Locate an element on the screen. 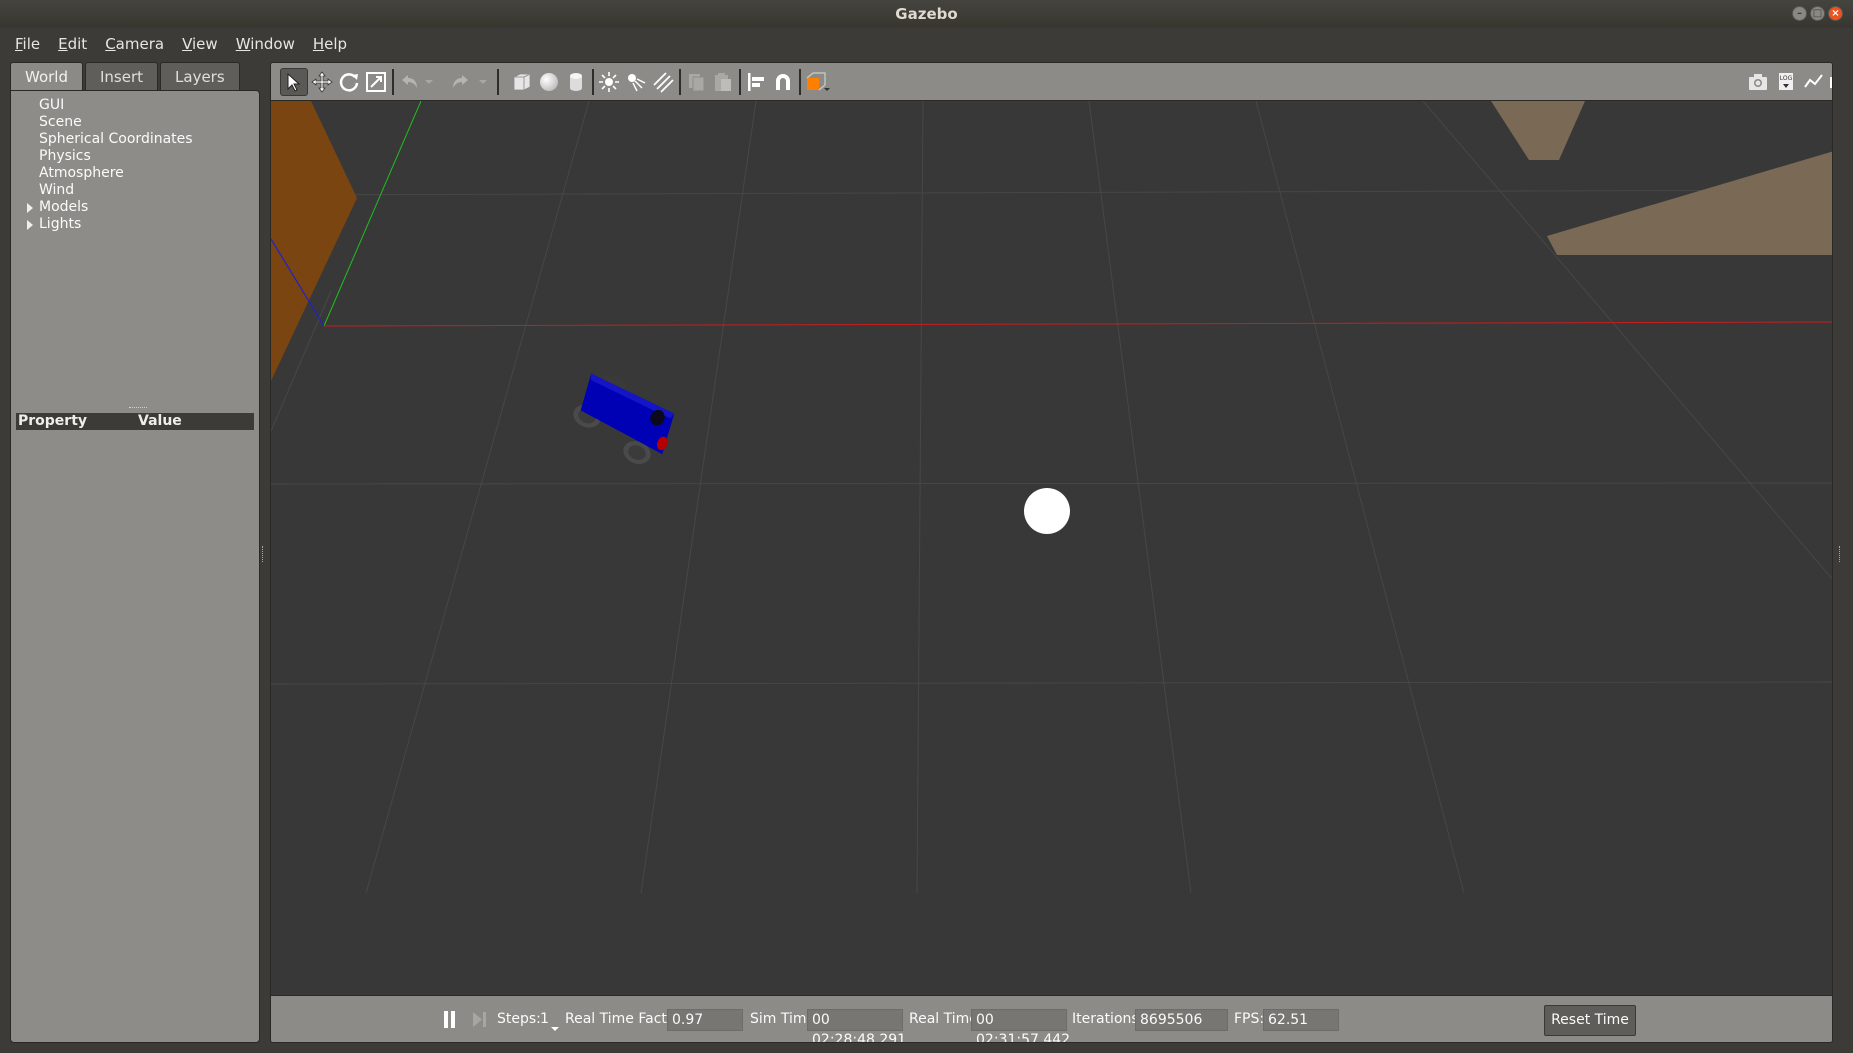  rotate-icon is located at coordinates (349, 82).